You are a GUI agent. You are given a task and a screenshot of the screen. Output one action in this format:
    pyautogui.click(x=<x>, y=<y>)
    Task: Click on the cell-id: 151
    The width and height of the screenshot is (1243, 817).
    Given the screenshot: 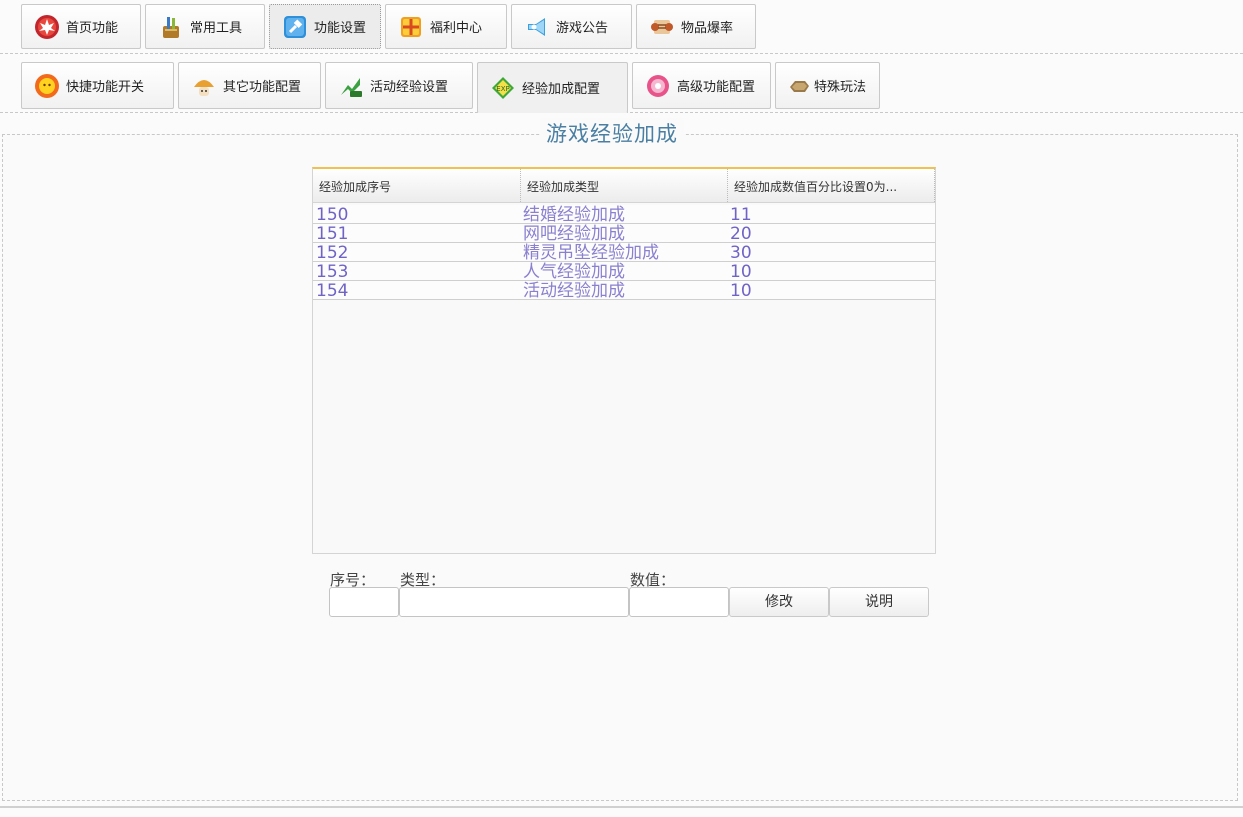 What is the action you would take?
    pyautogui.click(x=332, y=234)
    